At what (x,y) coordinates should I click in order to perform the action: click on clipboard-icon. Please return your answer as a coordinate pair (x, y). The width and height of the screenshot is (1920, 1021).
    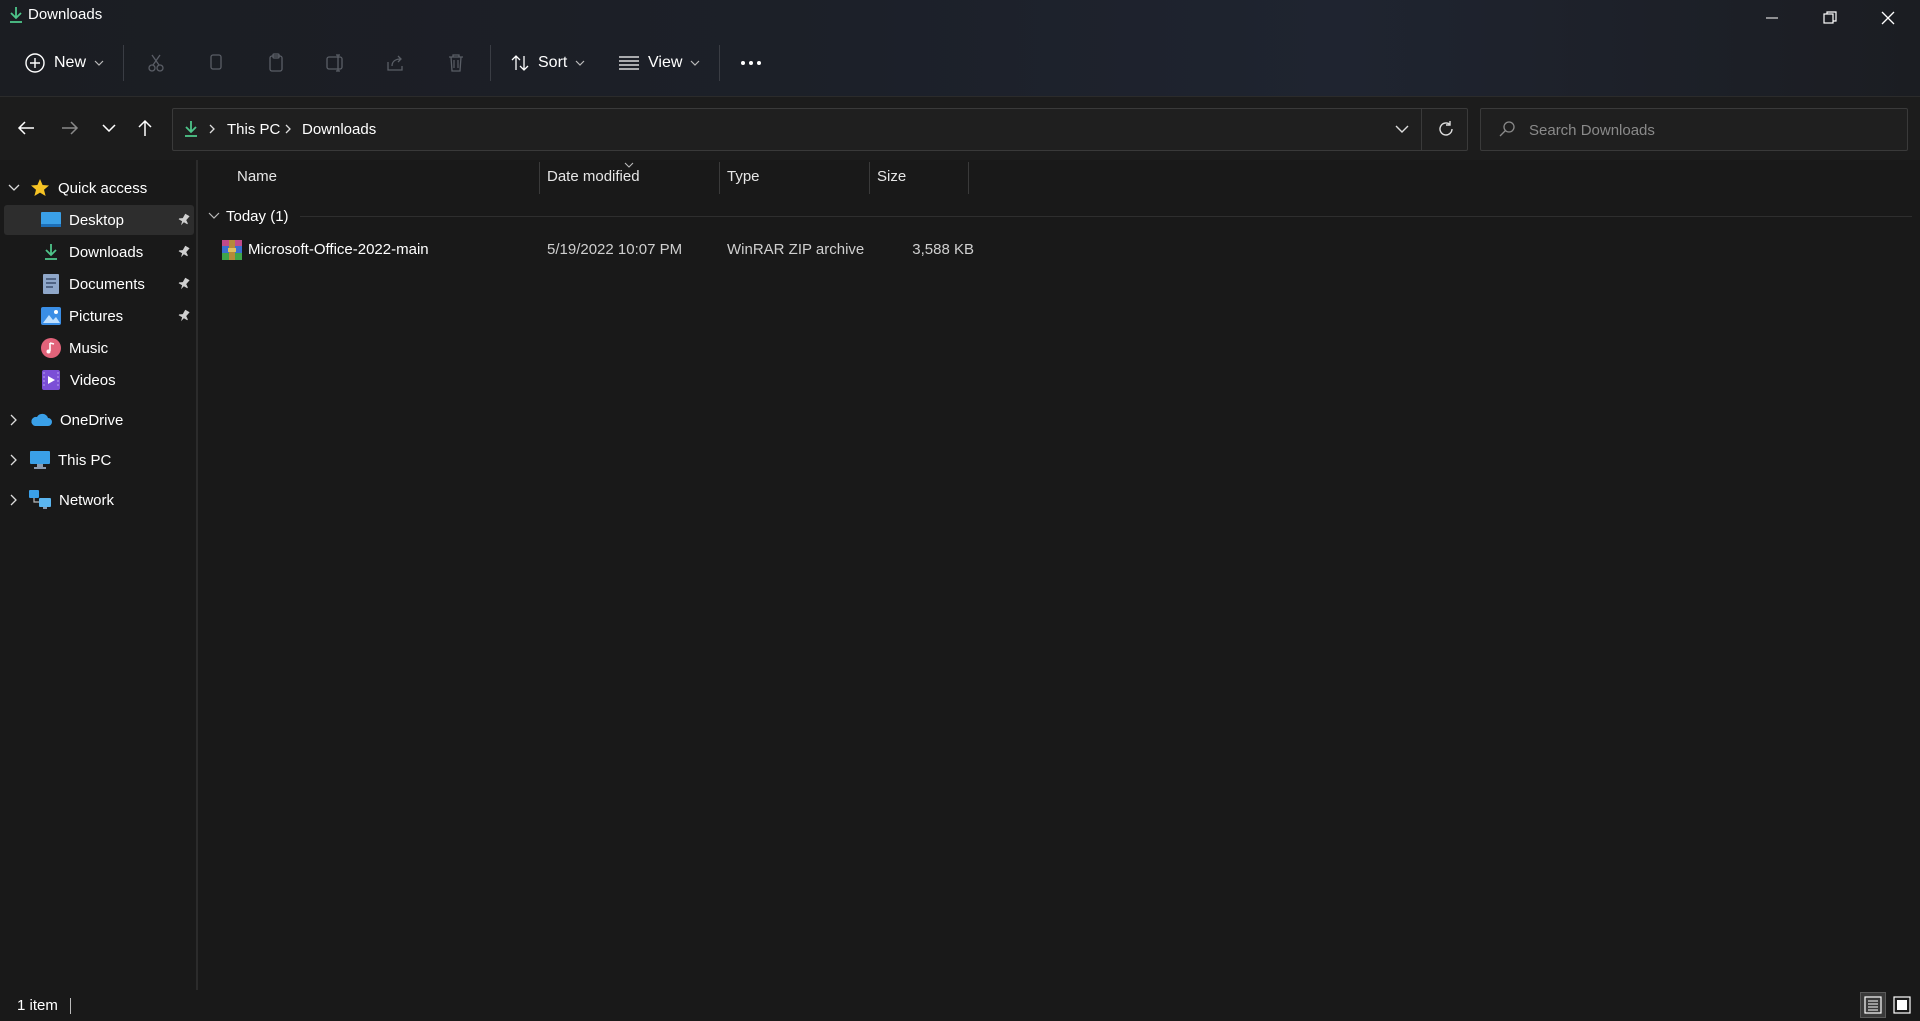
    Looking at the image, I should click on (276, 62).